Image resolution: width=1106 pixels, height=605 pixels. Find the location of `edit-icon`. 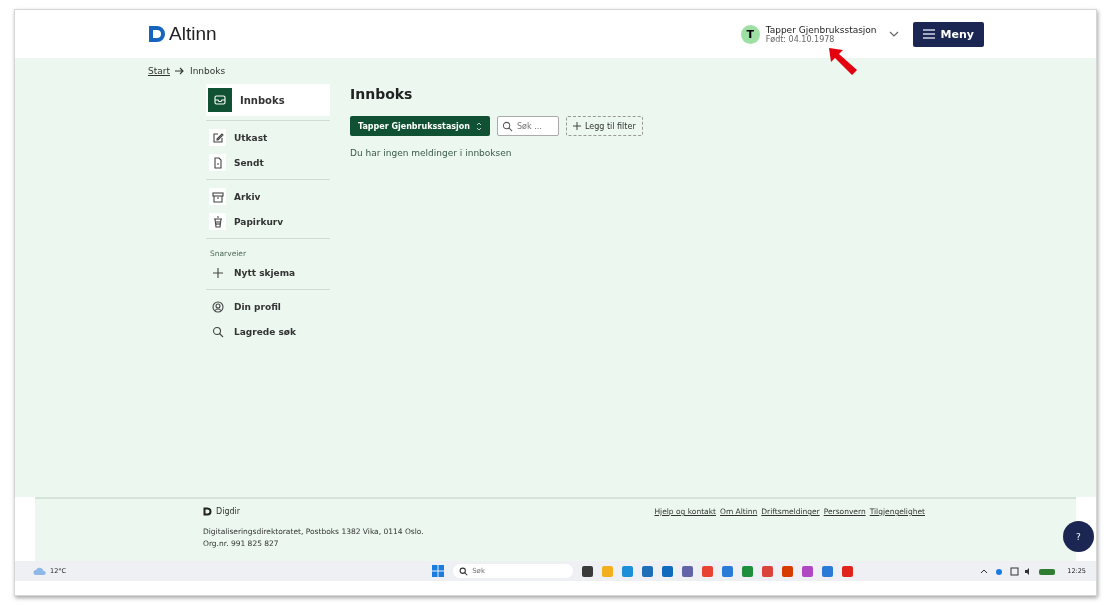

edit-icon is located at coordinates (217, 137).